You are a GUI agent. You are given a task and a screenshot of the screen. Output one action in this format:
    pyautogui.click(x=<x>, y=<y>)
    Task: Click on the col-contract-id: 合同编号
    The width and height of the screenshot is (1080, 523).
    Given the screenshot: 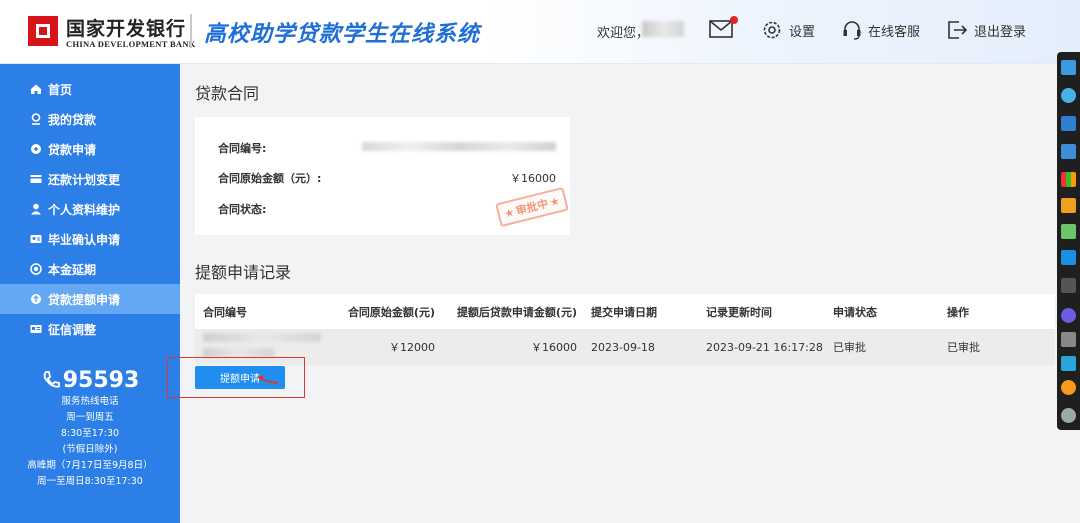 What is the action you would take?
    pyautogui.click(x=225, y=312)
    